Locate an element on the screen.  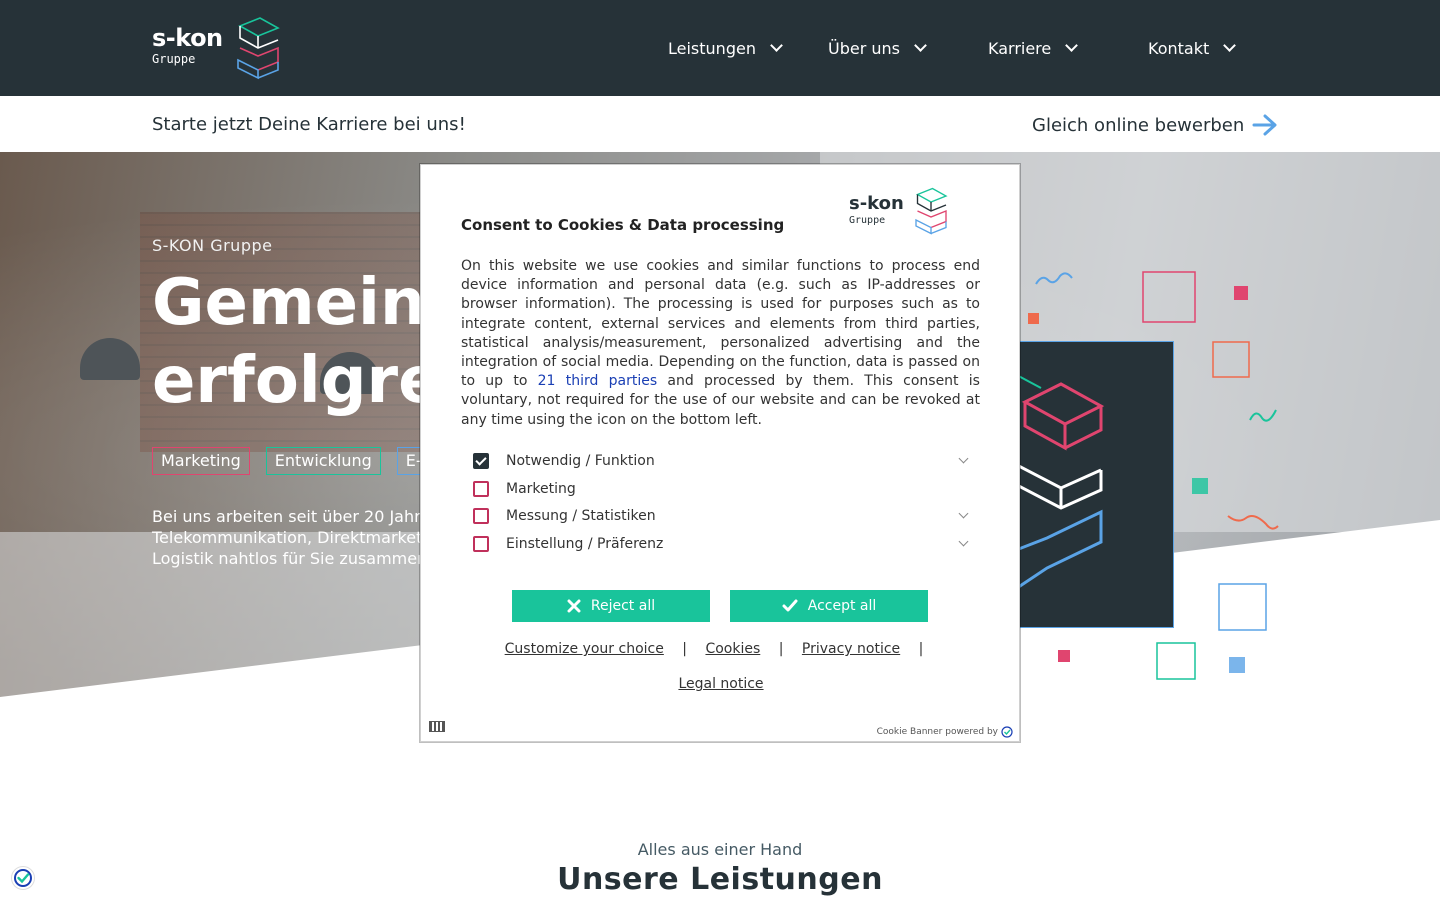
privacy-notice-link: Privacy notice is located at coordinates (851, 649).